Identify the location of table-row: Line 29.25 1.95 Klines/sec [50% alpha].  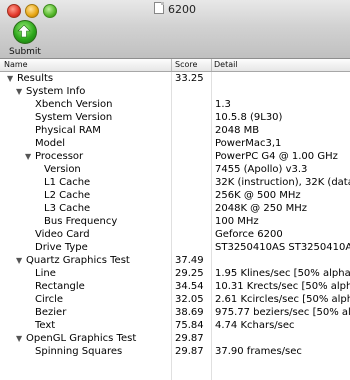
(175, 273).